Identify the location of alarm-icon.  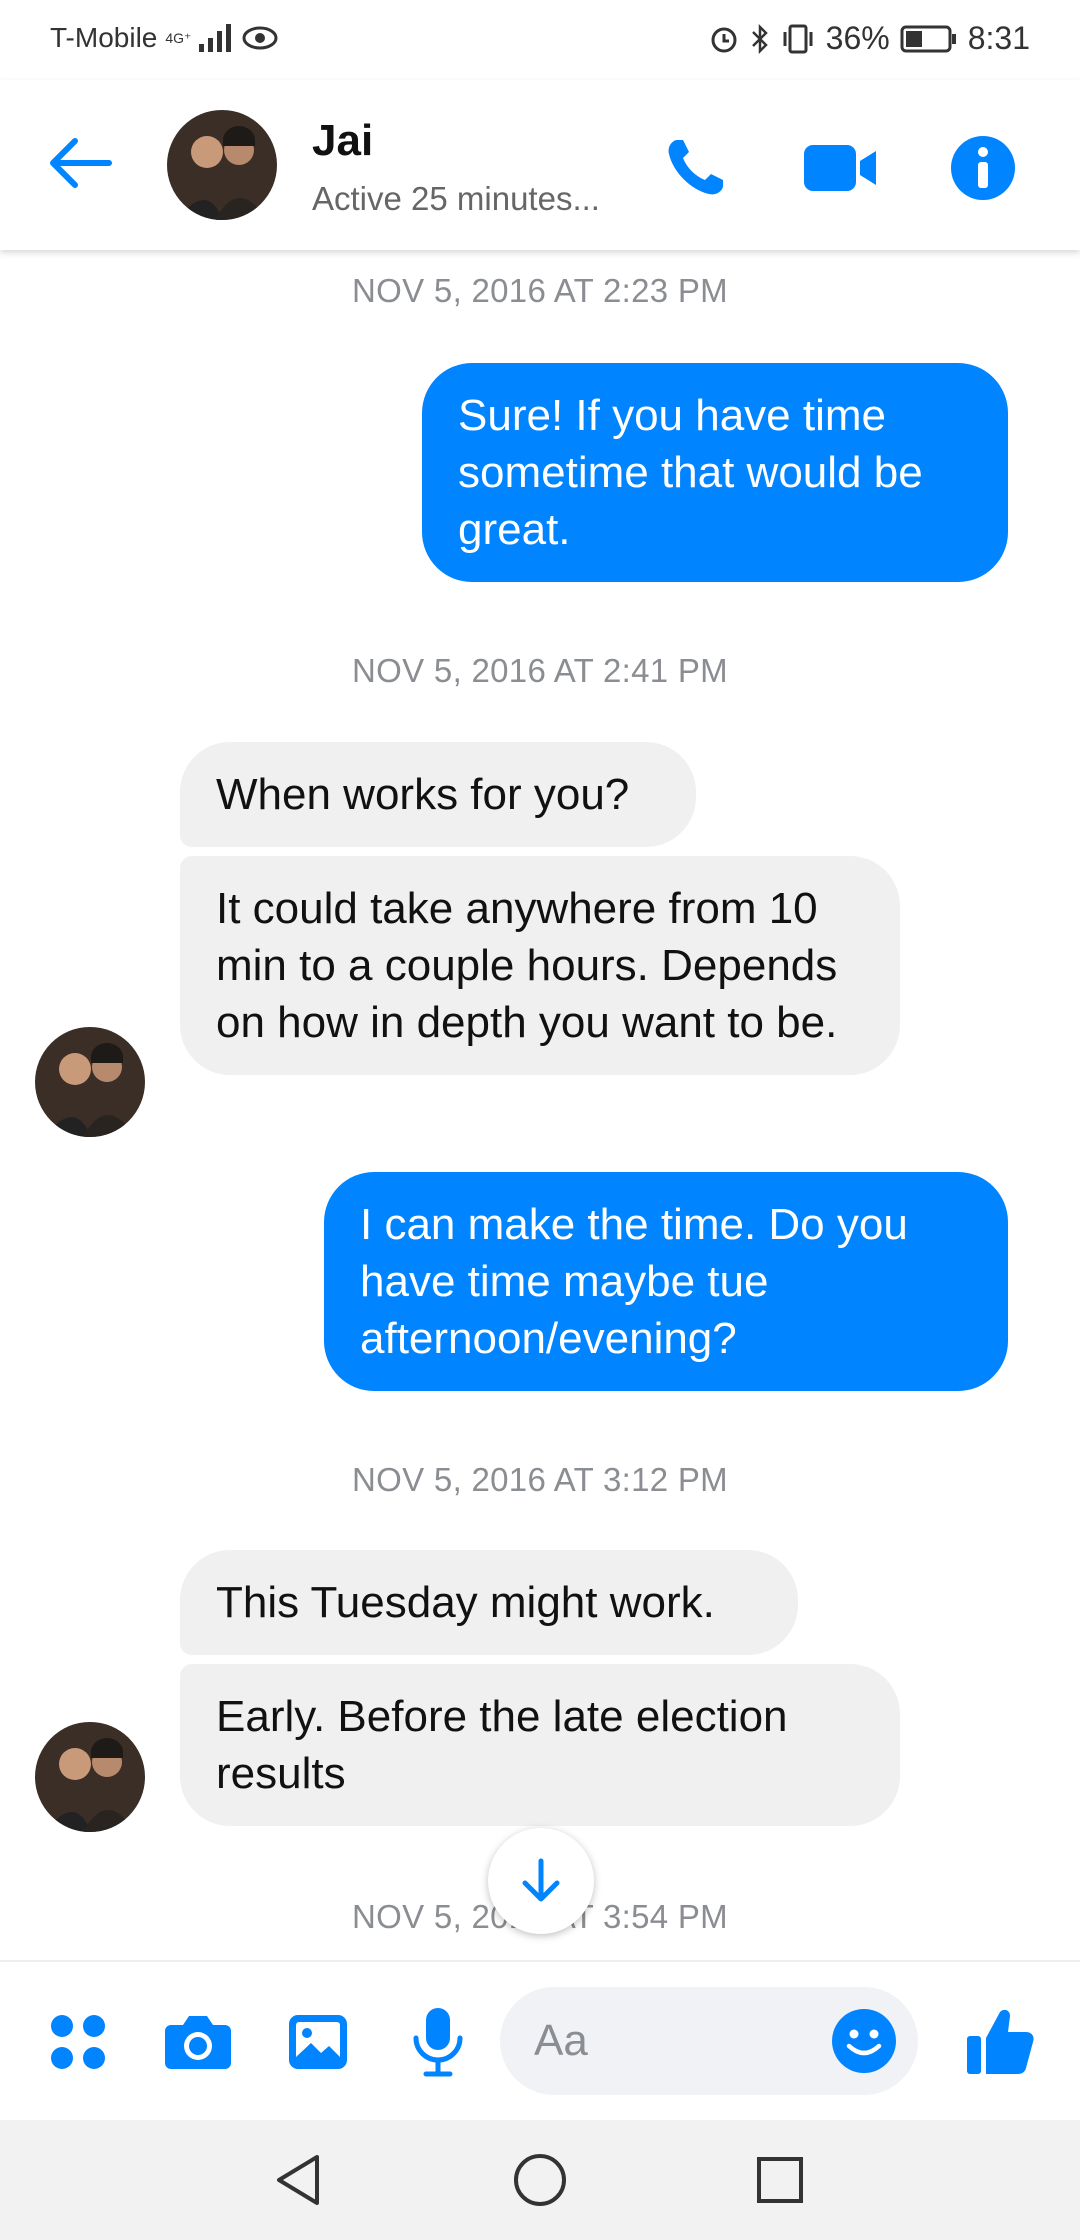
(724, 39).